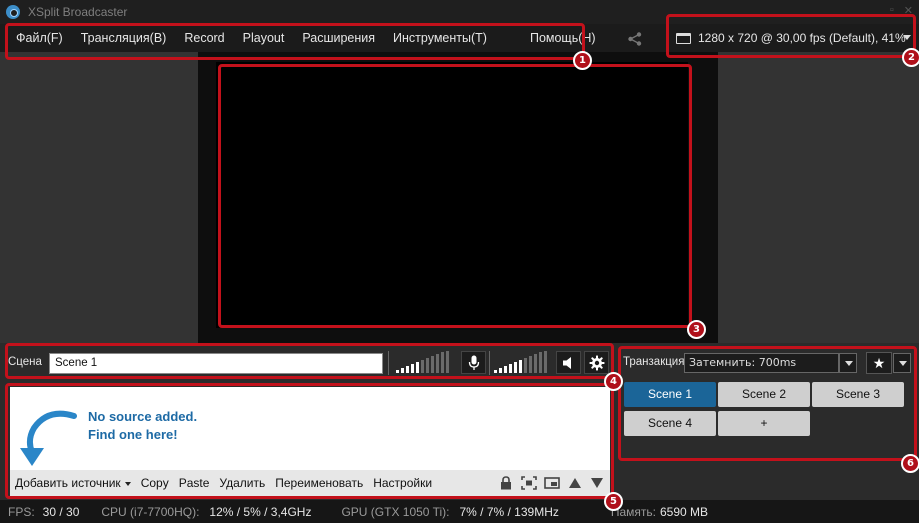  I want to click on paste-button: Paste, so click(194, 483).